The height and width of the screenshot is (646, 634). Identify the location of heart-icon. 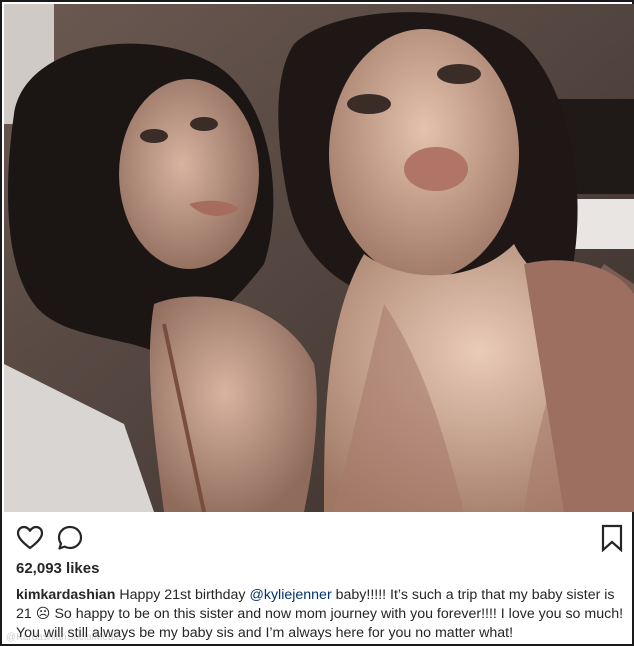
(30, 538).